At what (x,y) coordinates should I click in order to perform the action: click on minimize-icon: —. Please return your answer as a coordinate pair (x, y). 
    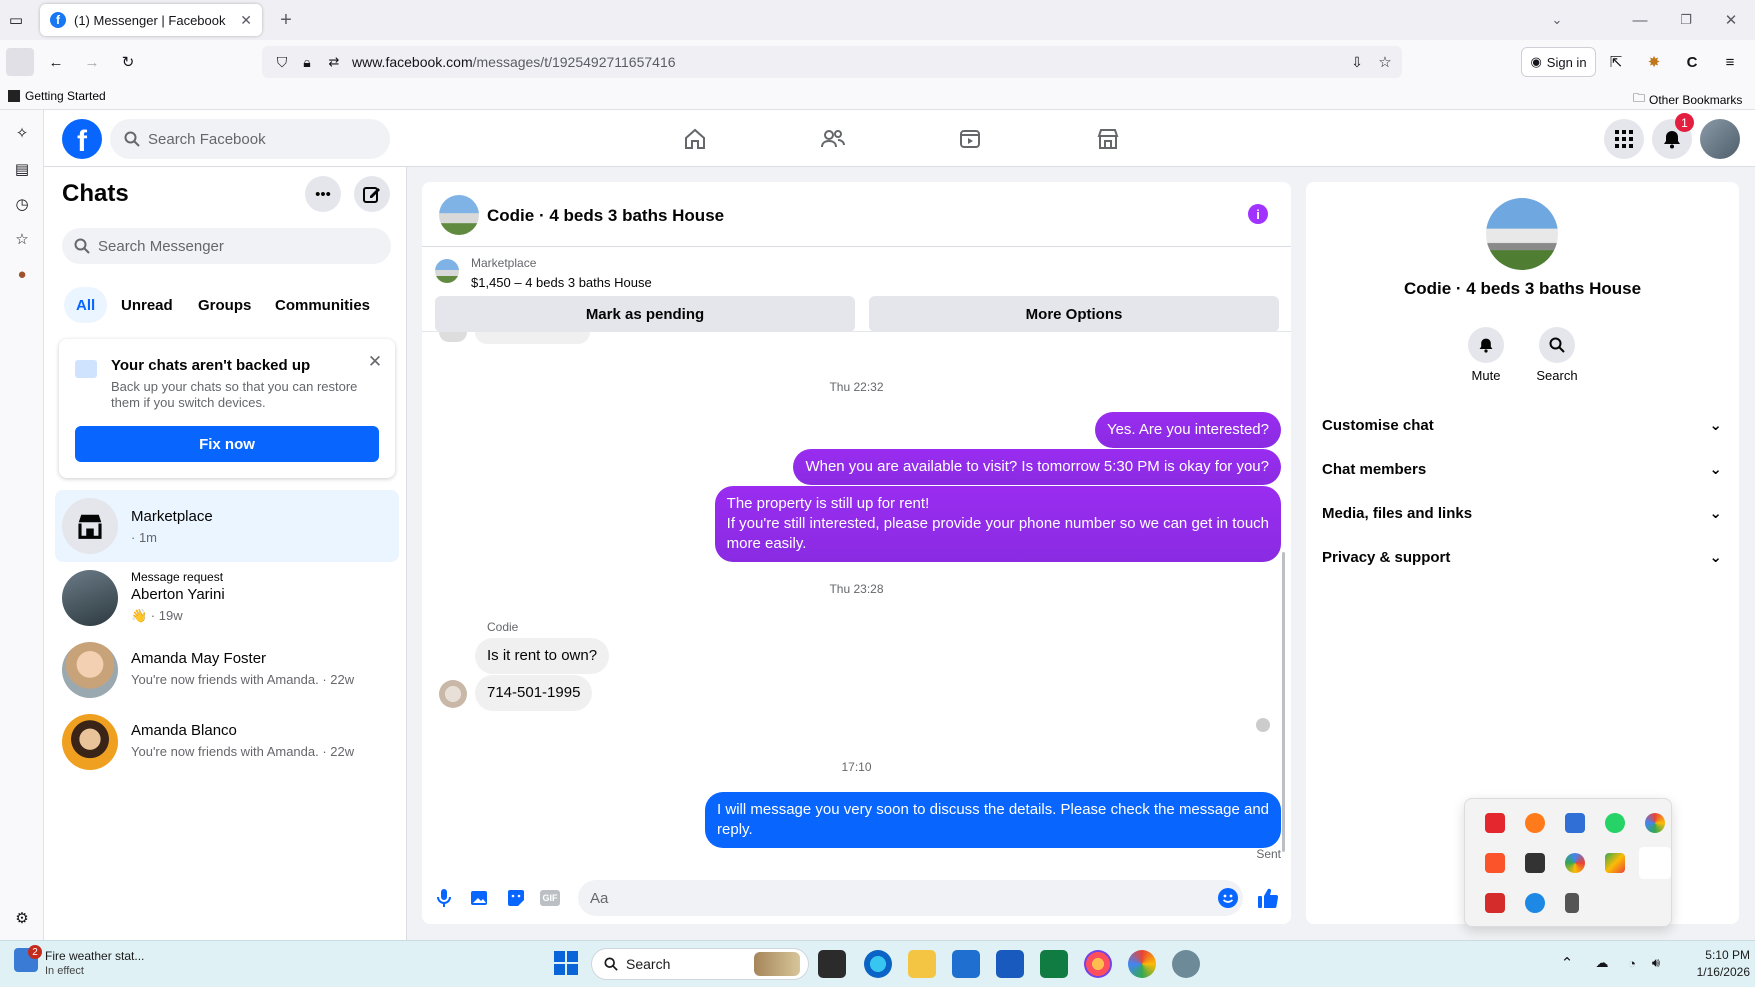
    Looking at the image, I should click on (1640, 20).